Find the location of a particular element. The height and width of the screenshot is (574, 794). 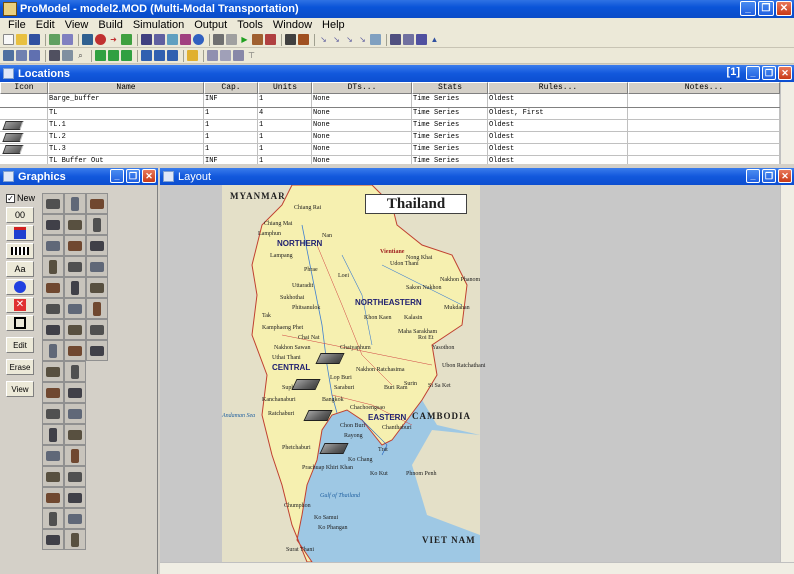

region-tool-button is located at coordinates (20, 323).